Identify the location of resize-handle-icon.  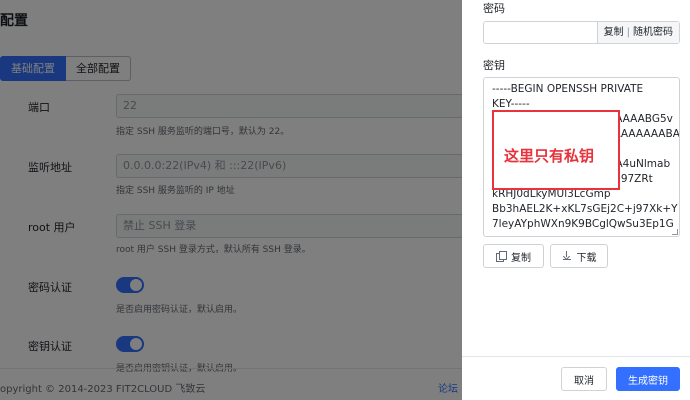
(675, 232).